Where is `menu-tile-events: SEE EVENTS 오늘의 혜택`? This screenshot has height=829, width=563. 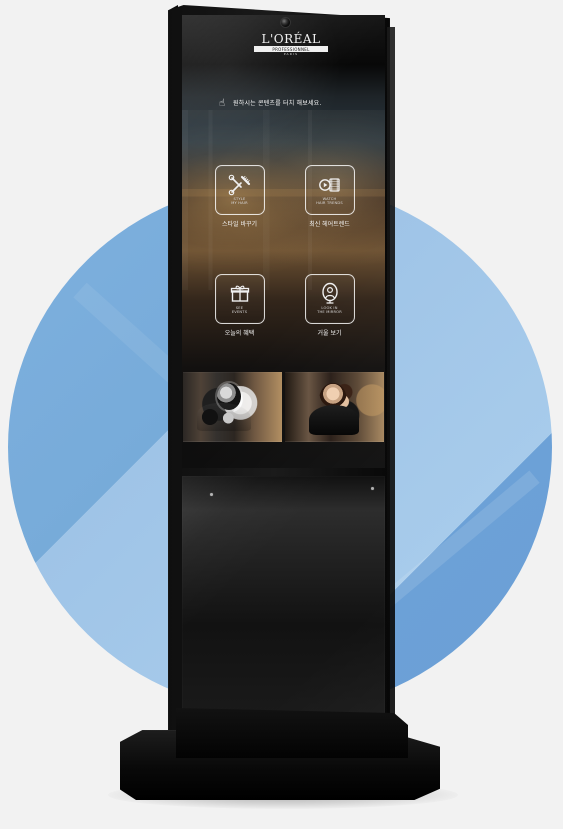
menu-tile-events: SEE EVENTS 오늘의 혜택 is located at coordinates (239, 310).